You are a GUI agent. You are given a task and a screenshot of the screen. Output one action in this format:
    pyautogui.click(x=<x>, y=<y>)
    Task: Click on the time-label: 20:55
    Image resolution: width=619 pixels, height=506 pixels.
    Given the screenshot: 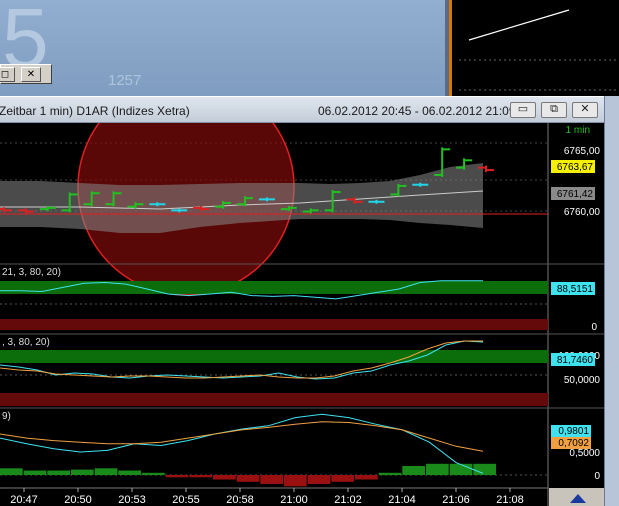 What is the action you would take?
    pyautogui.click(x=186, y=500)
    